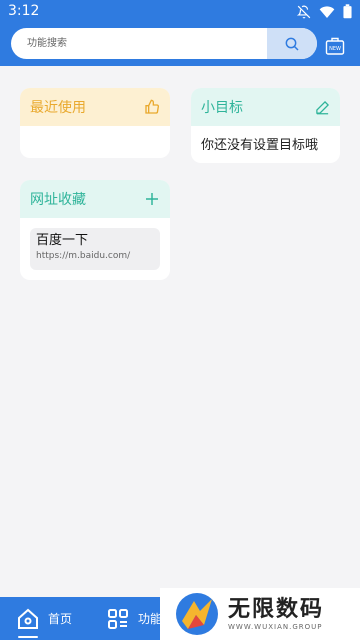 The image size is (360, 640). What do you see at coordinates (335, 49) in the screenshot?
I see `svg-text: NEW` at bounding box center [335, 49].